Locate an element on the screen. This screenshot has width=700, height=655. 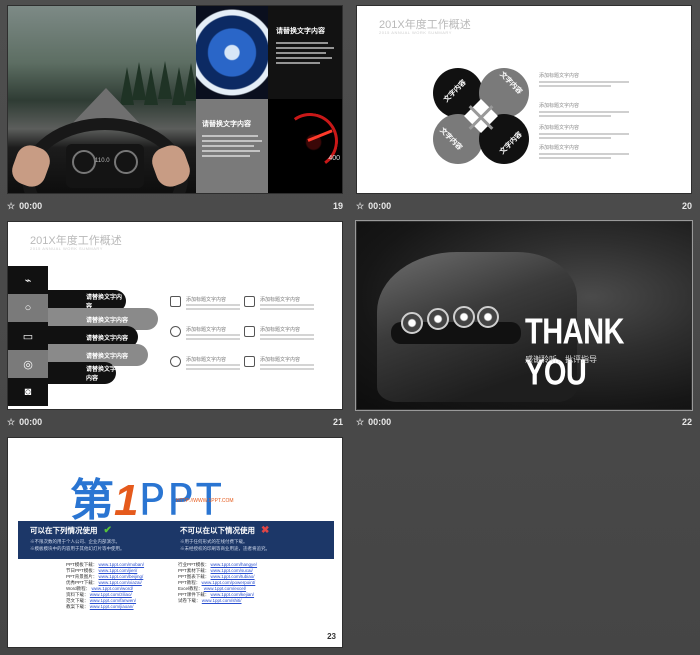
resource-link: www.1ppt.com/moban/ is located at coordinates (122, 564).